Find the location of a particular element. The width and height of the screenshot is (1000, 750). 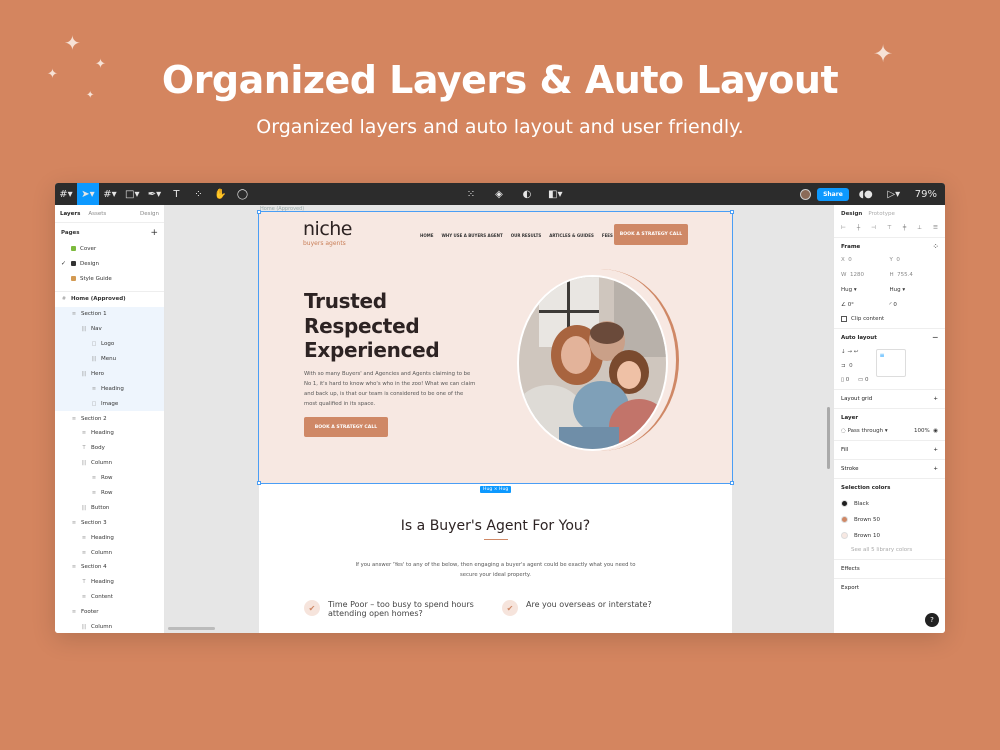

align-right-icon: ⊣ is located at coordinates (873, 228).